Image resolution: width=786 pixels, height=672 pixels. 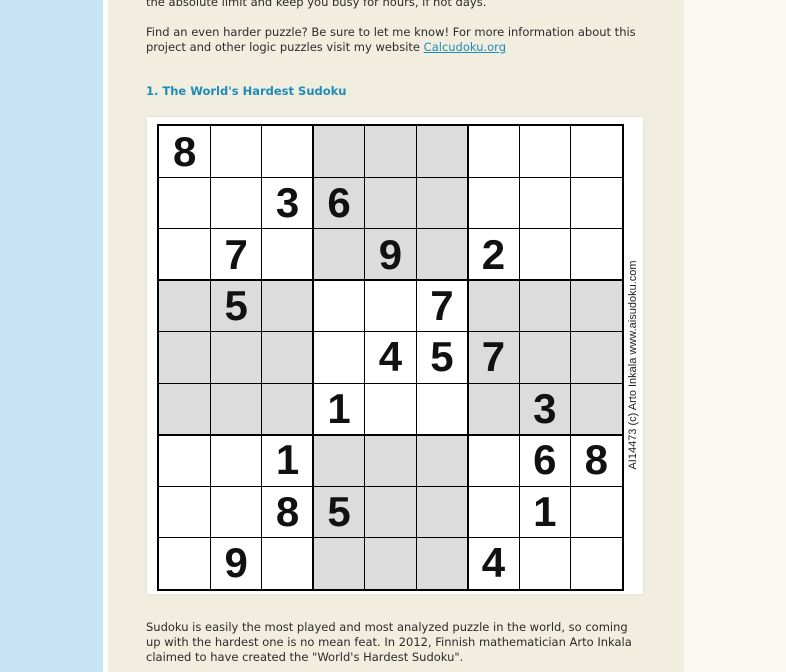 What do you see at coordinates (246, 91) in the screenshot?
I see `section-heading: 1. The World's Hardest Sudoku` at bounding box center [246, 91].